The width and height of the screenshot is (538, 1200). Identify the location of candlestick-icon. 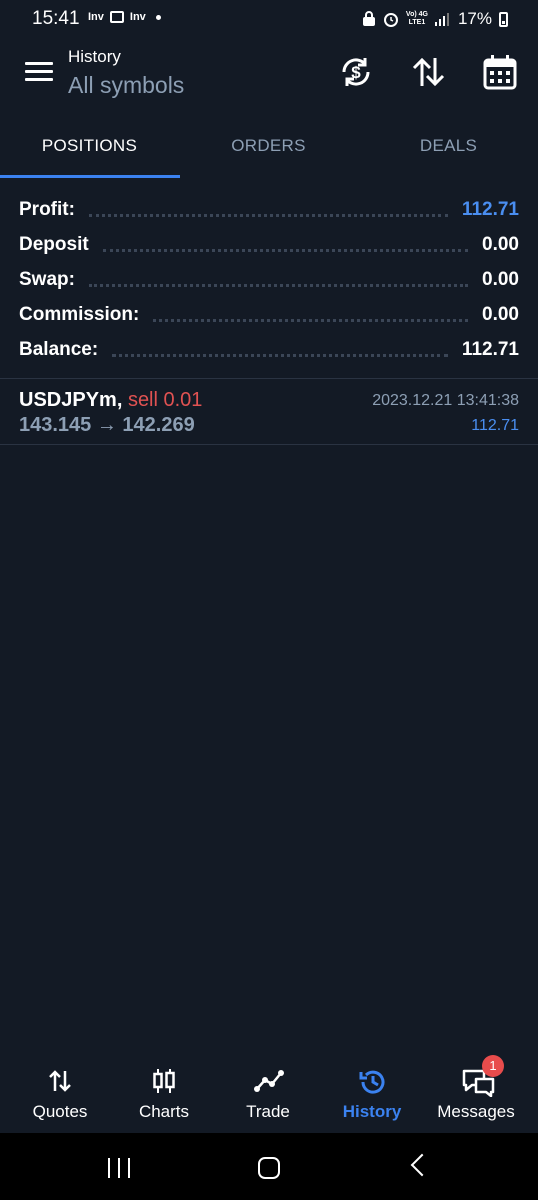
(164, 1081).